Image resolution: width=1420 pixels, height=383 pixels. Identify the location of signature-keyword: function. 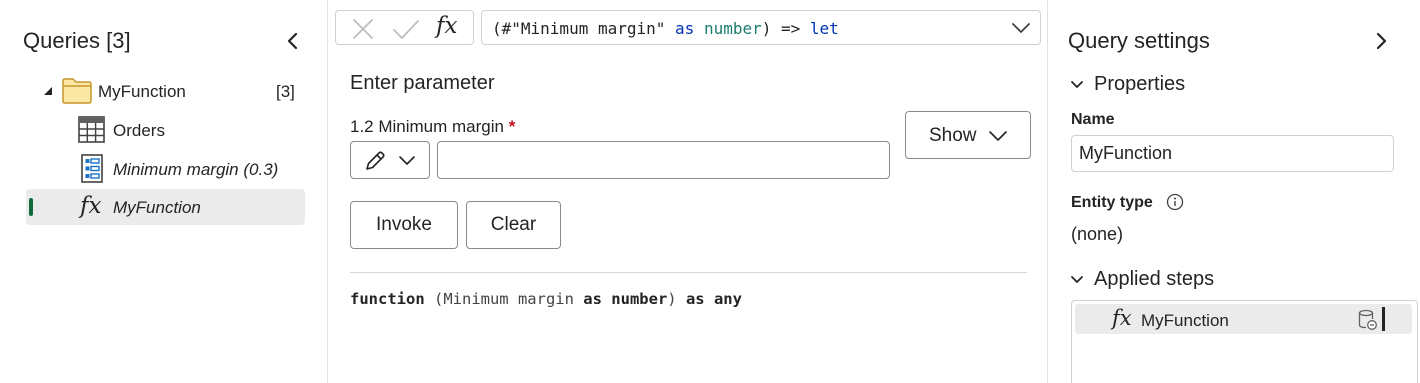
(387, 299).